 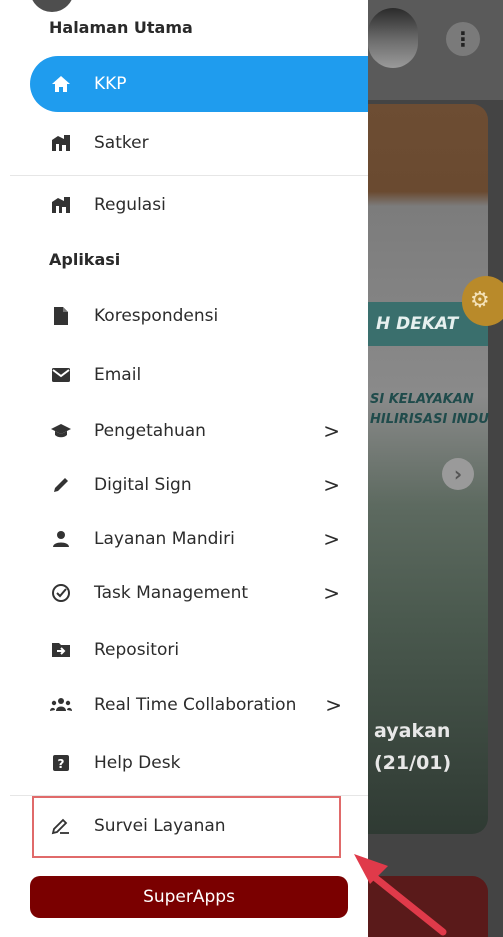 I want to click on menu-item-regulasi: Regulasi, so click(x=184, y=205).